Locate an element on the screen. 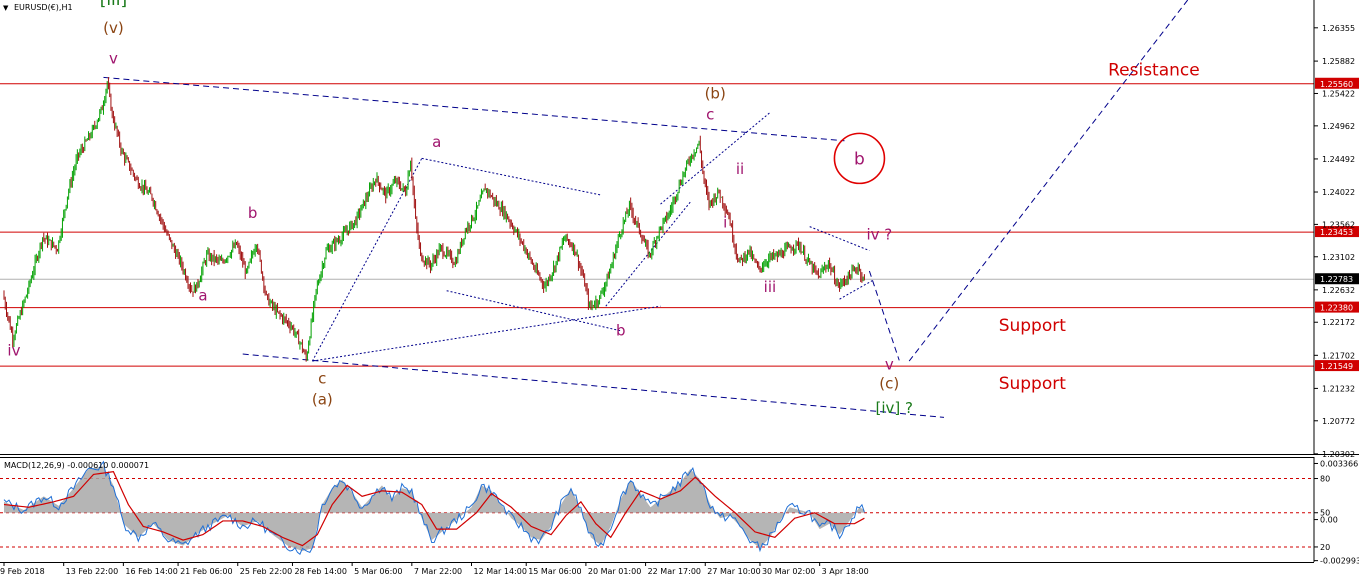 This screenshot has height=582, width=1359. wave-circle-label: b is located at coordinates (859, 159).